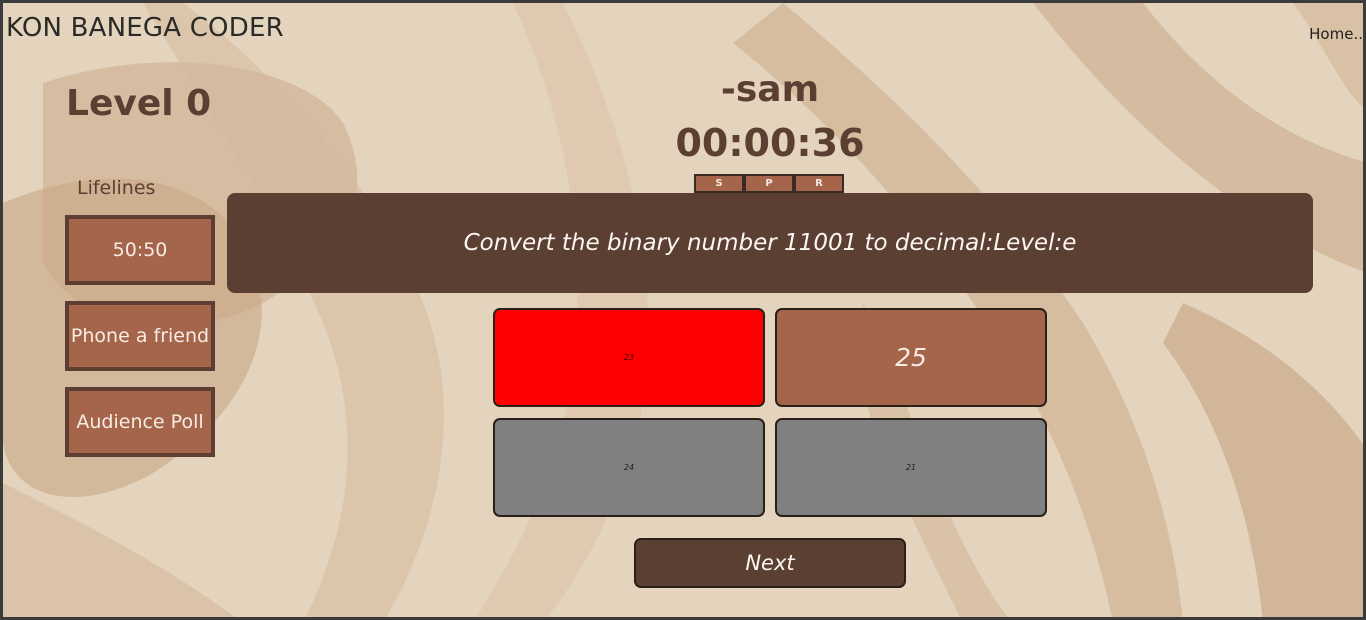 Image resolution: width=1366 pixels, height=620 pixels. What do you see at coordinates (116, 188) in the screenshot?
I see `lifelines-label: Lifelines` at bounding box center [116, 188].